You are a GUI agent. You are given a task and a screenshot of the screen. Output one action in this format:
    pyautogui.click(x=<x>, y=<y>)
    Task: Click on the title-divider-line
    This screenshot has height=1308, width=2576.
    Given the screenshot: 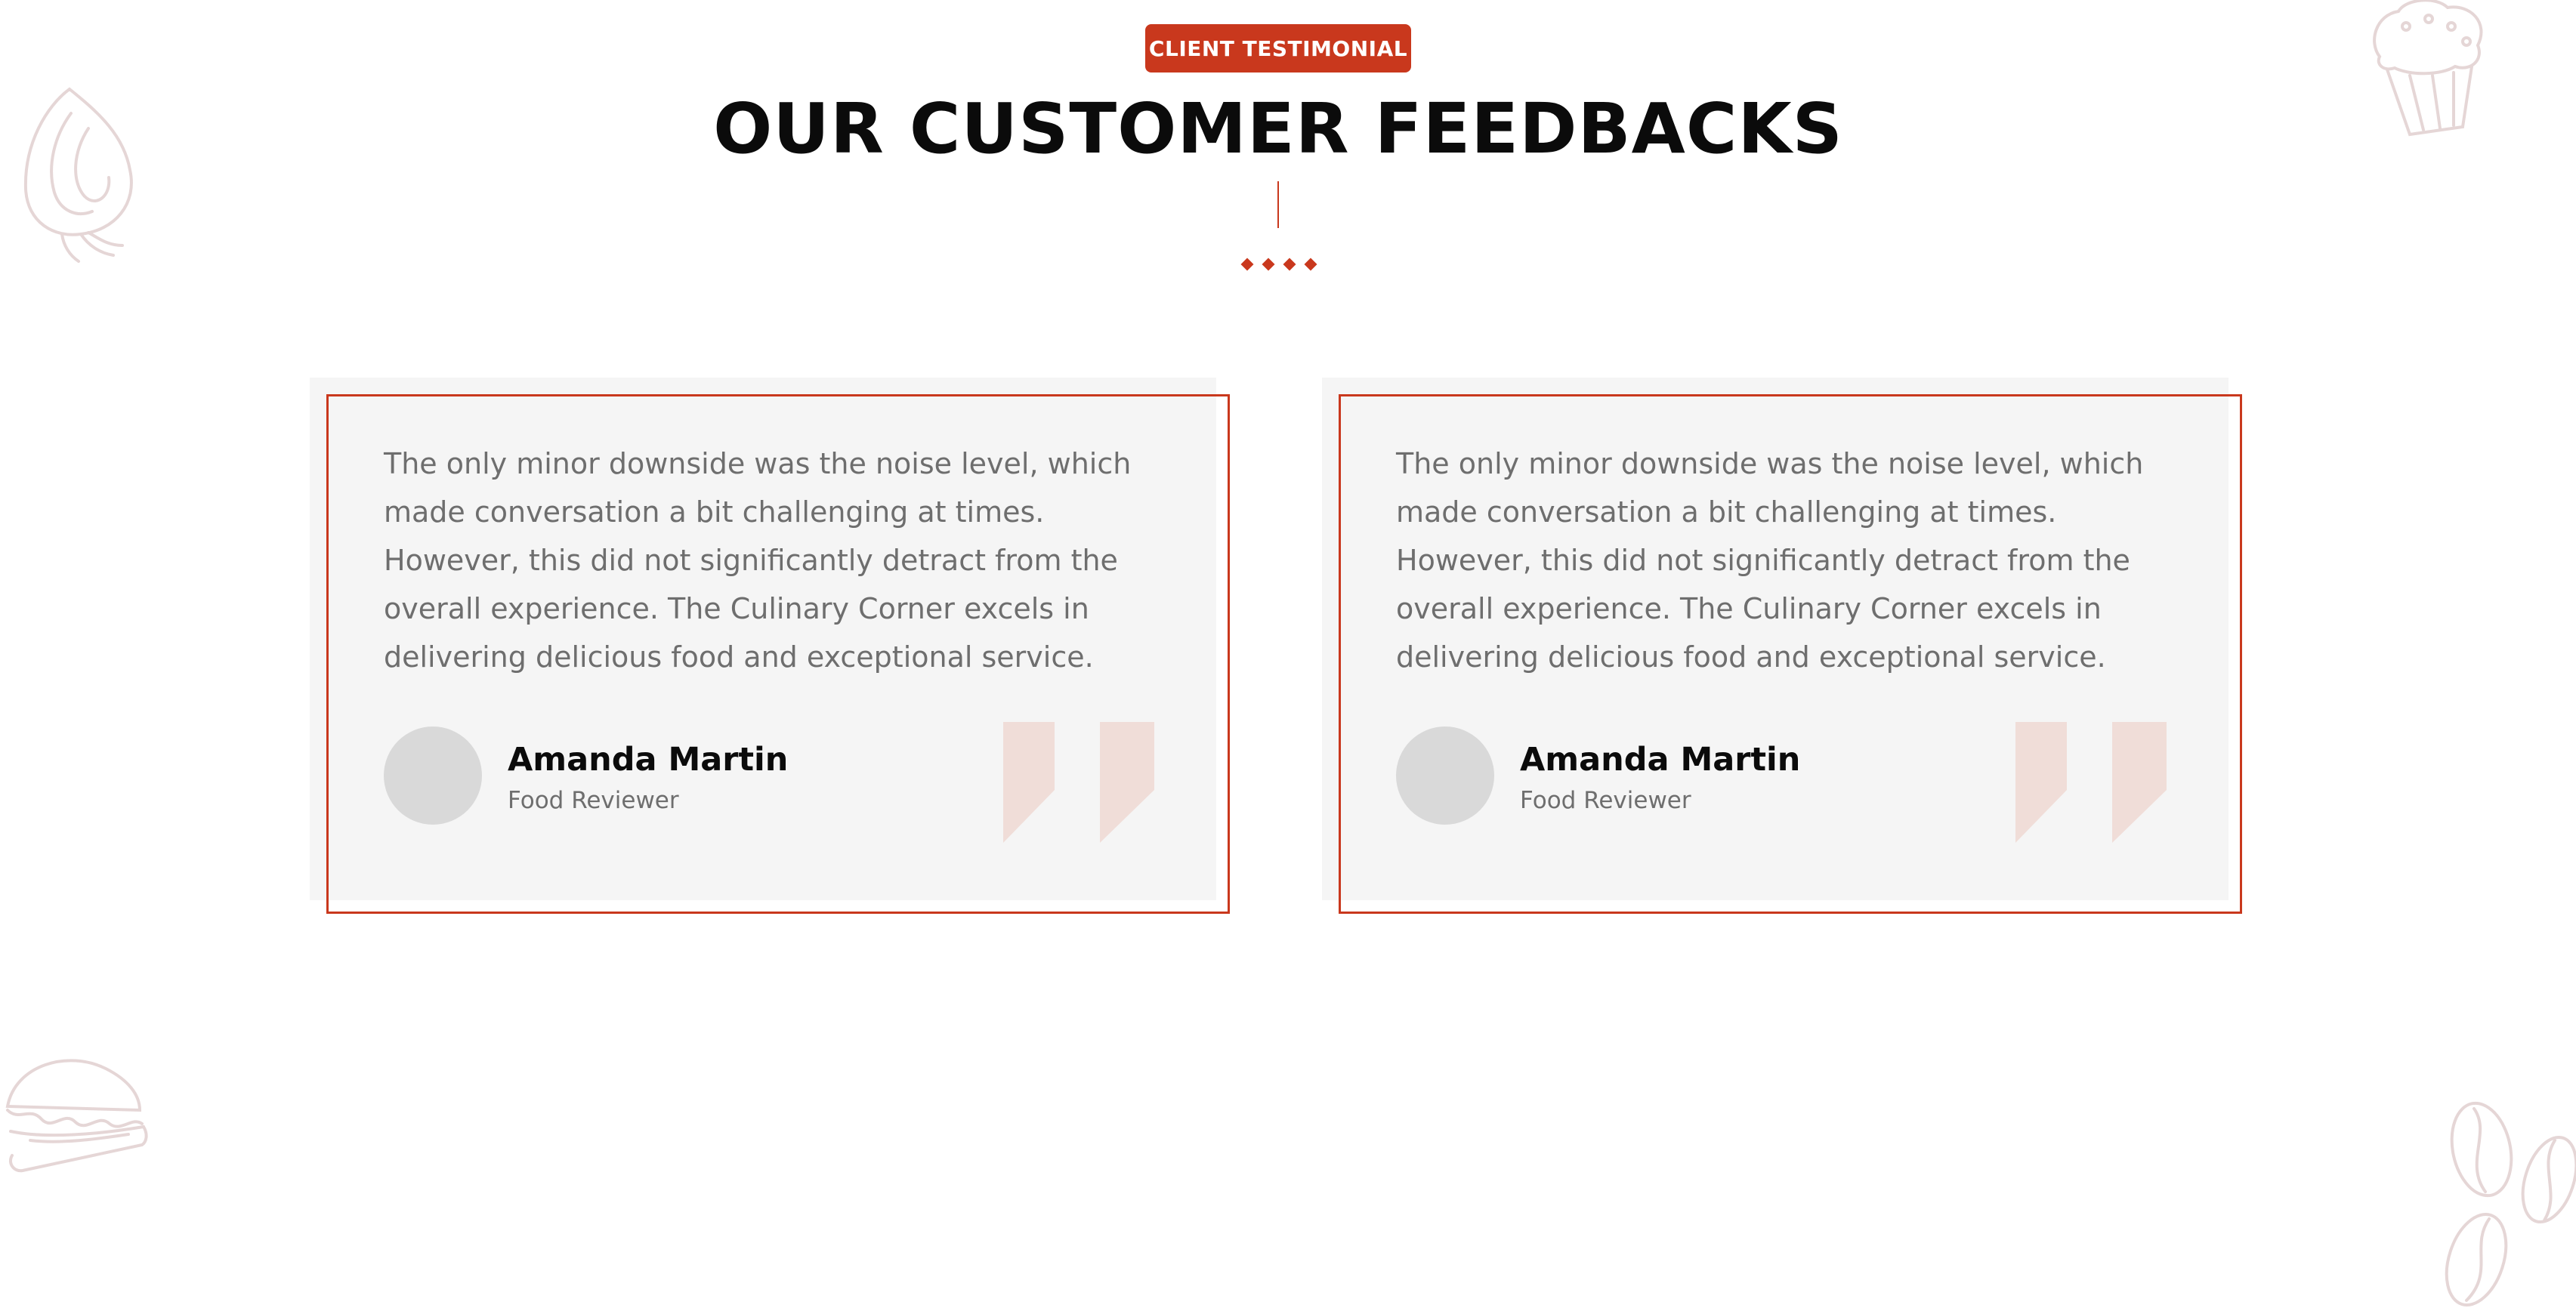 What is the action you would take?
    pyautogui.click(x=1278, y=204)
    